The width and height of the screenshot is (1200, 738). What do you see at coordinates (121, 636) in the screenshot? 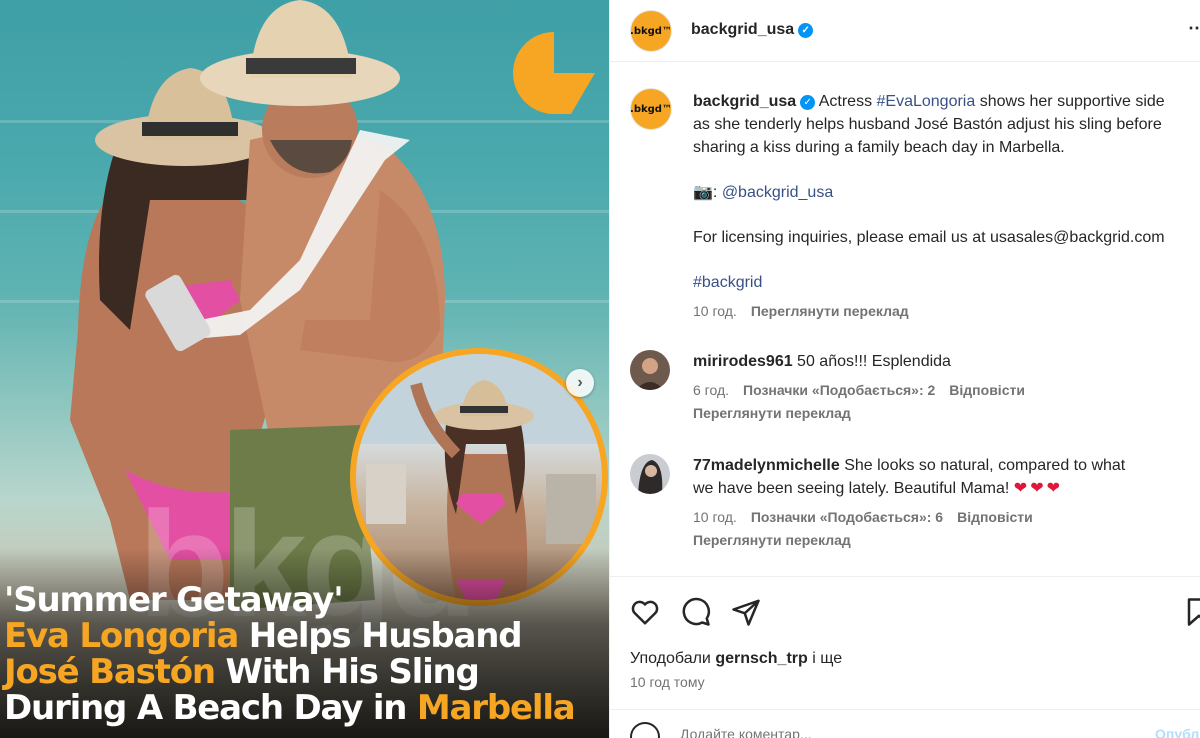
I see `headline-highlight: Eva Longoria` at bounding box center [121, 636].